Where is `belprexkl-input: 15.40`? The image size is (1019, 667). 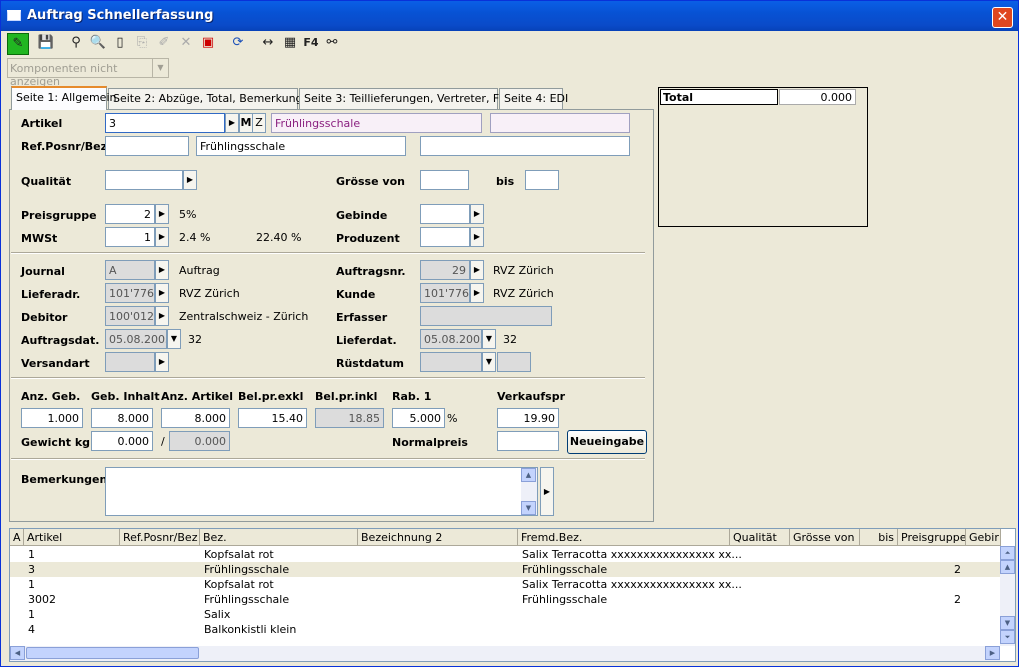 belprexkl-input: 15.40 is located at coordinates (272, 418).